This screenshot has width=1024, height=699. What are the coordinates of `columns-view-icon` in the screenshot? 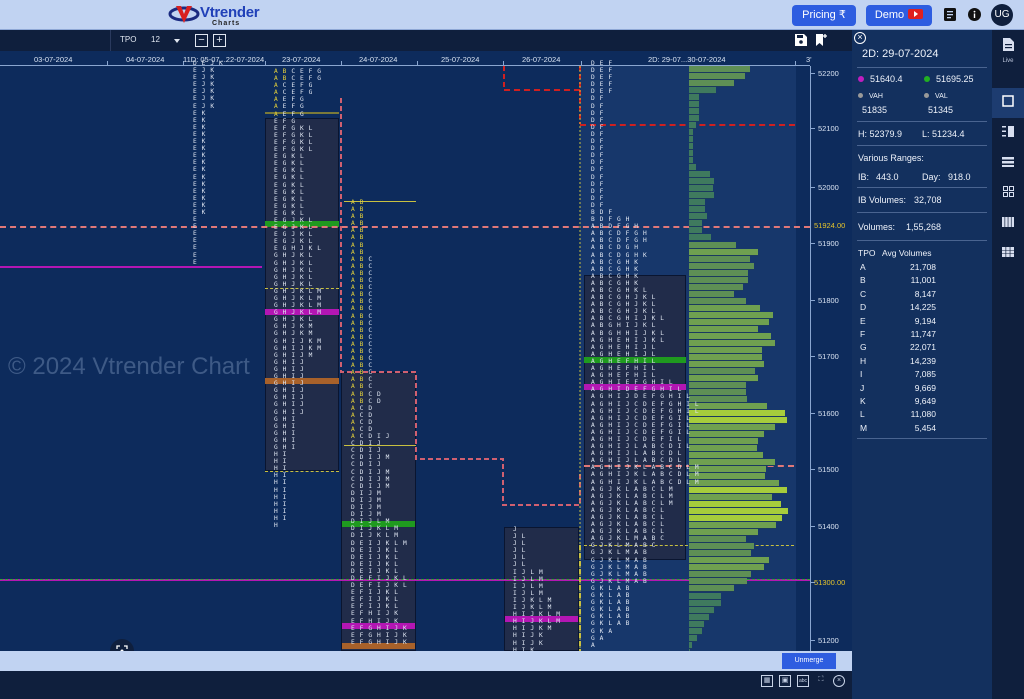 It's located at (1008, 223).